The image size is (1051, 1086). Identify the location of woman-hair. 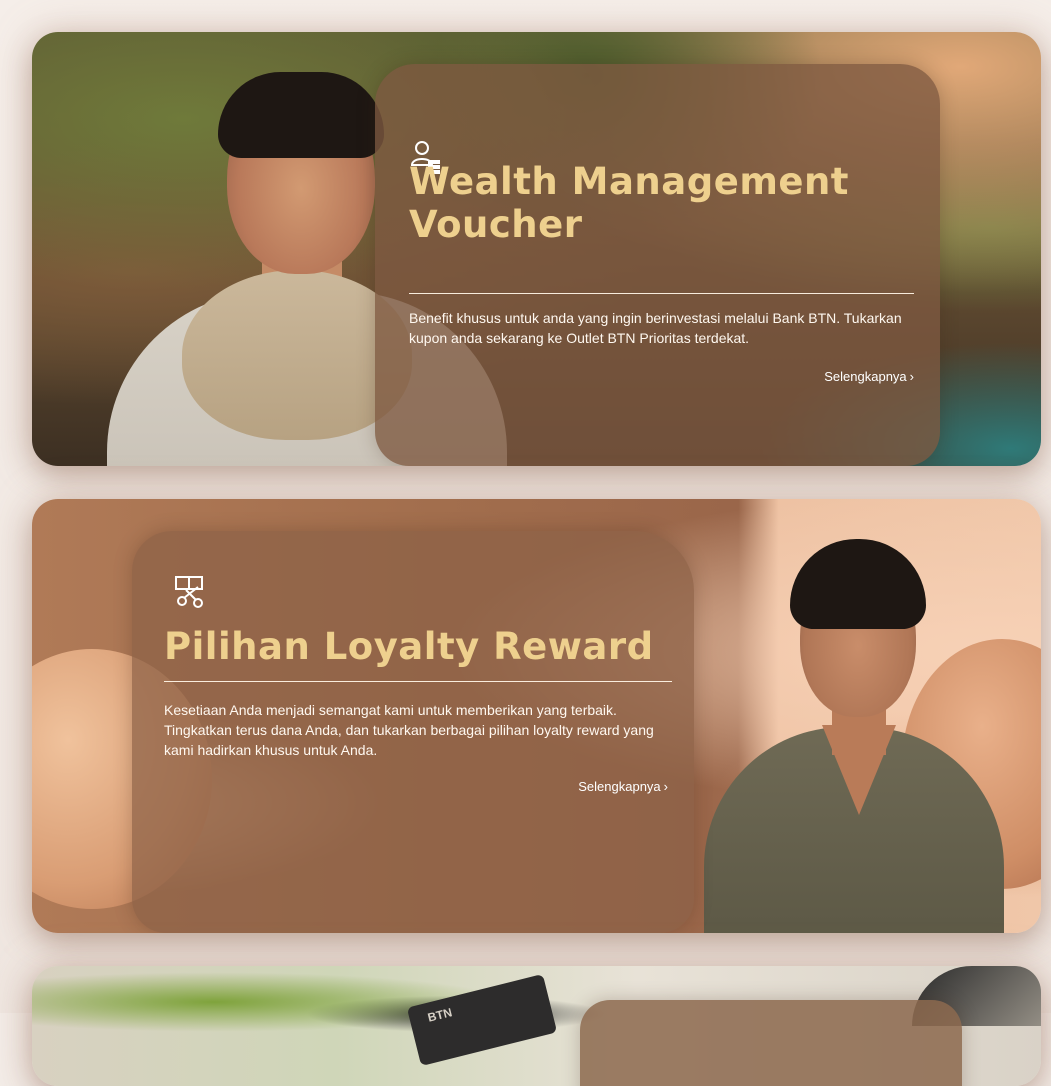
(858, 584).